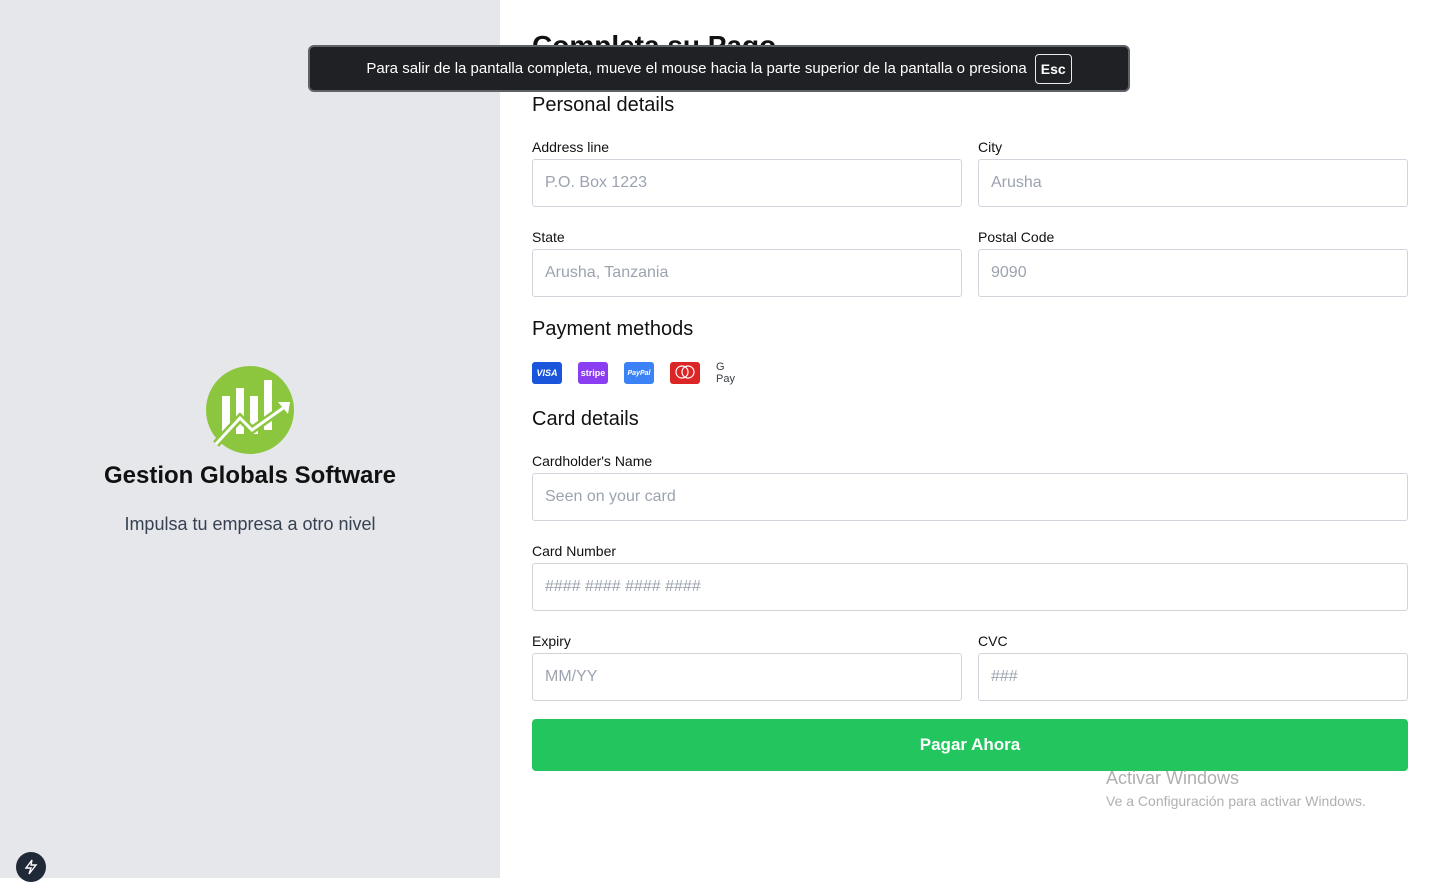 The image size is (1433, 882). I want to click on card-details-heading: Card details, so click(585, 419).